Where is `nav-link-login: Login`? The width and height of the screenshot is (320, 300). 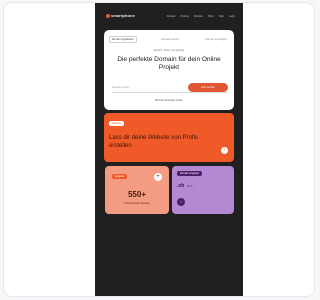
nav-link-login: Login is located at coordinates (232, 16).